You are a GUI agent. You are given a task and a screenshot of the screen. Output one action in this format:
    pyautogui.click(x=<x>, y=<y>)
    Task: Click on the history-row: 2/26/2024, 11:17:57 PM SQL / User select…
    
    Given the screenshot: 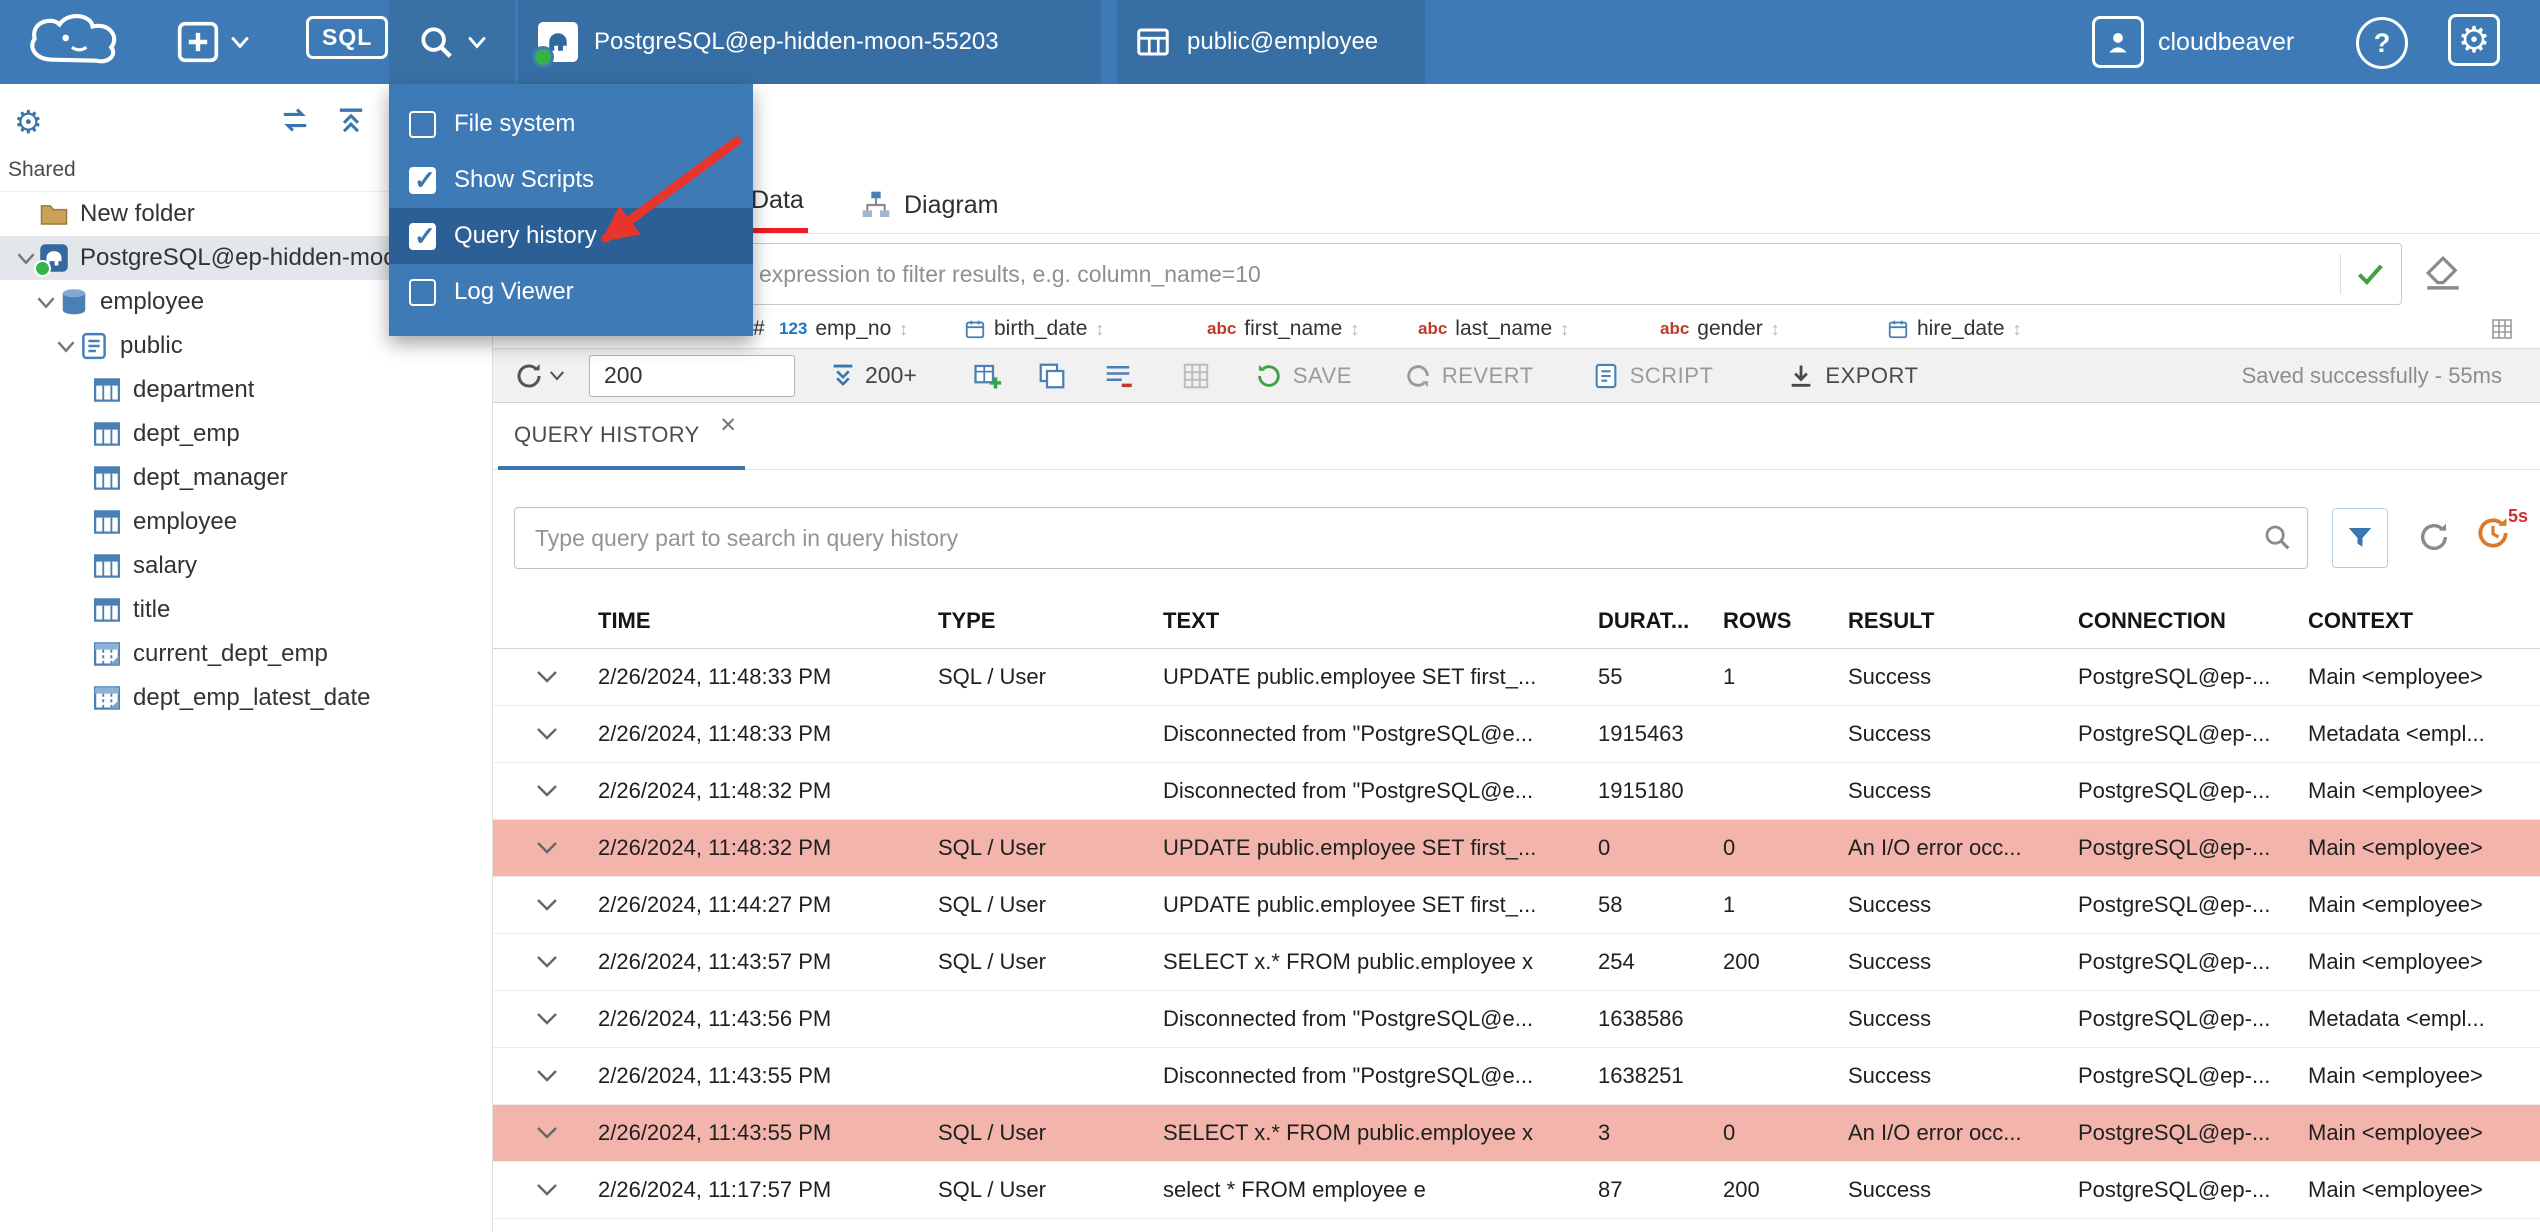 What is the action you would take?
    pyautogui.click(x=1516, y=1190)
    